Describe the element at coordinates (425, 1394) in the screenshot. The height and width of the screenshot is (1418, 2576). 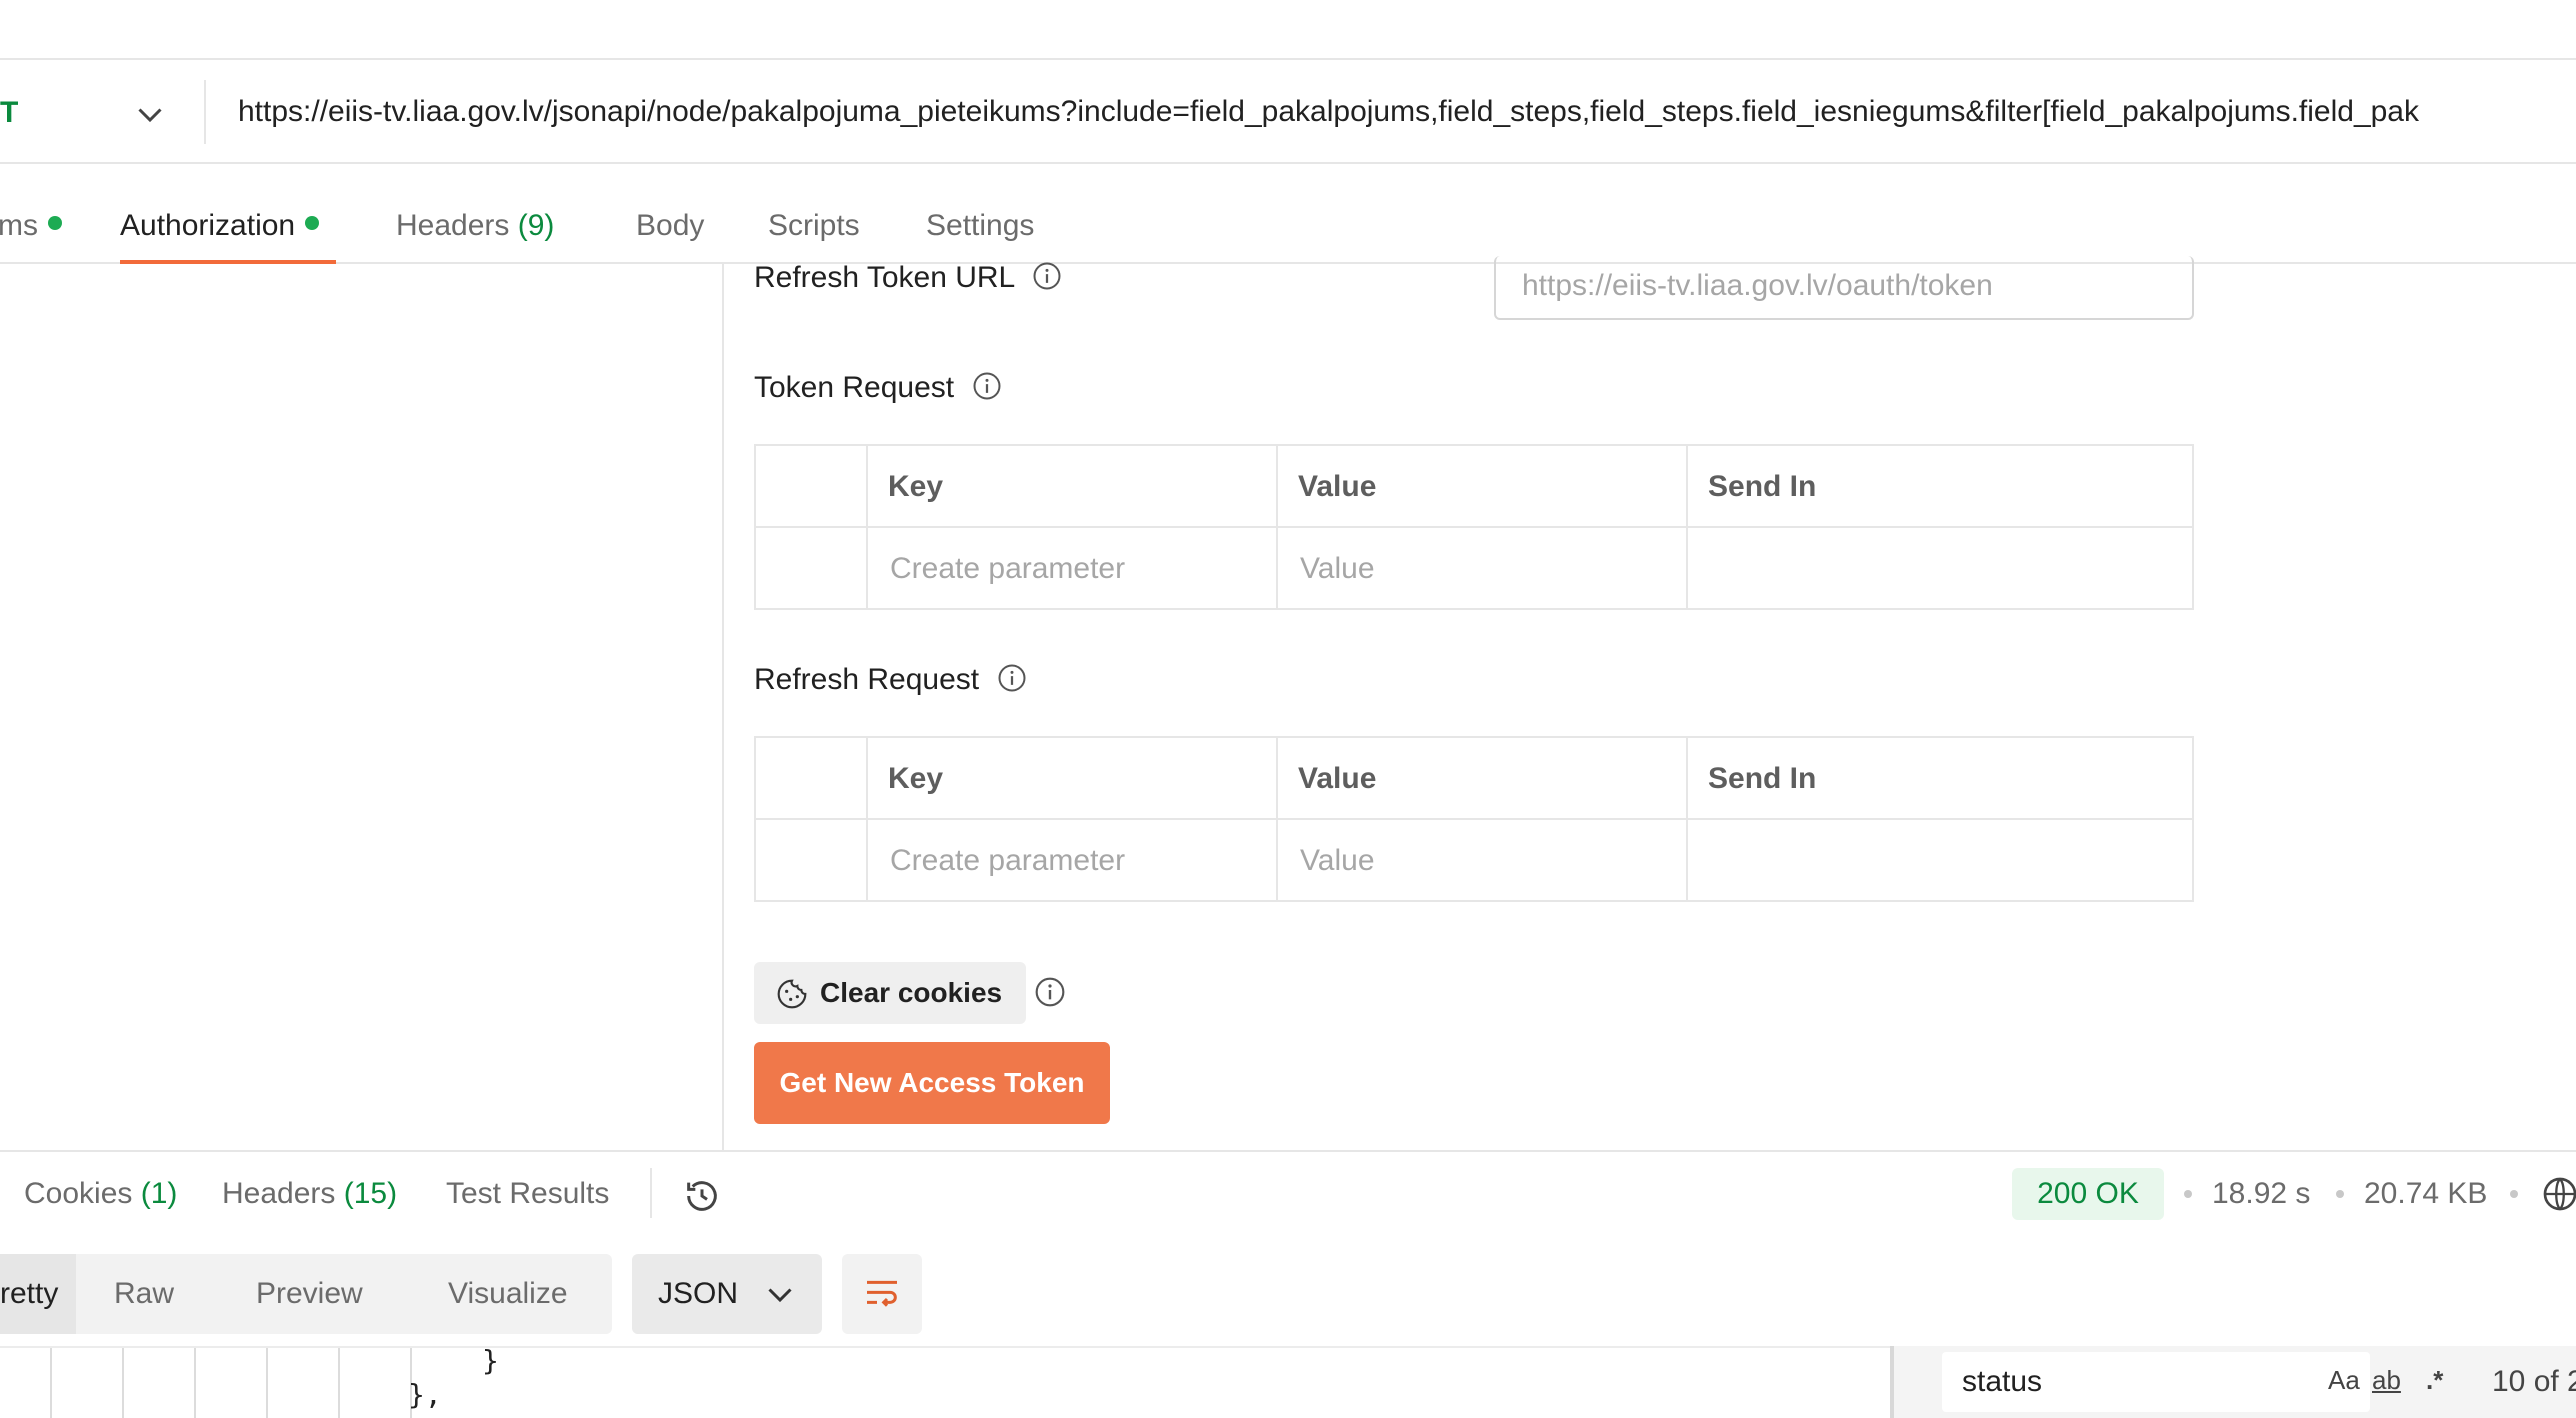
I see `code-line: },` at that location.